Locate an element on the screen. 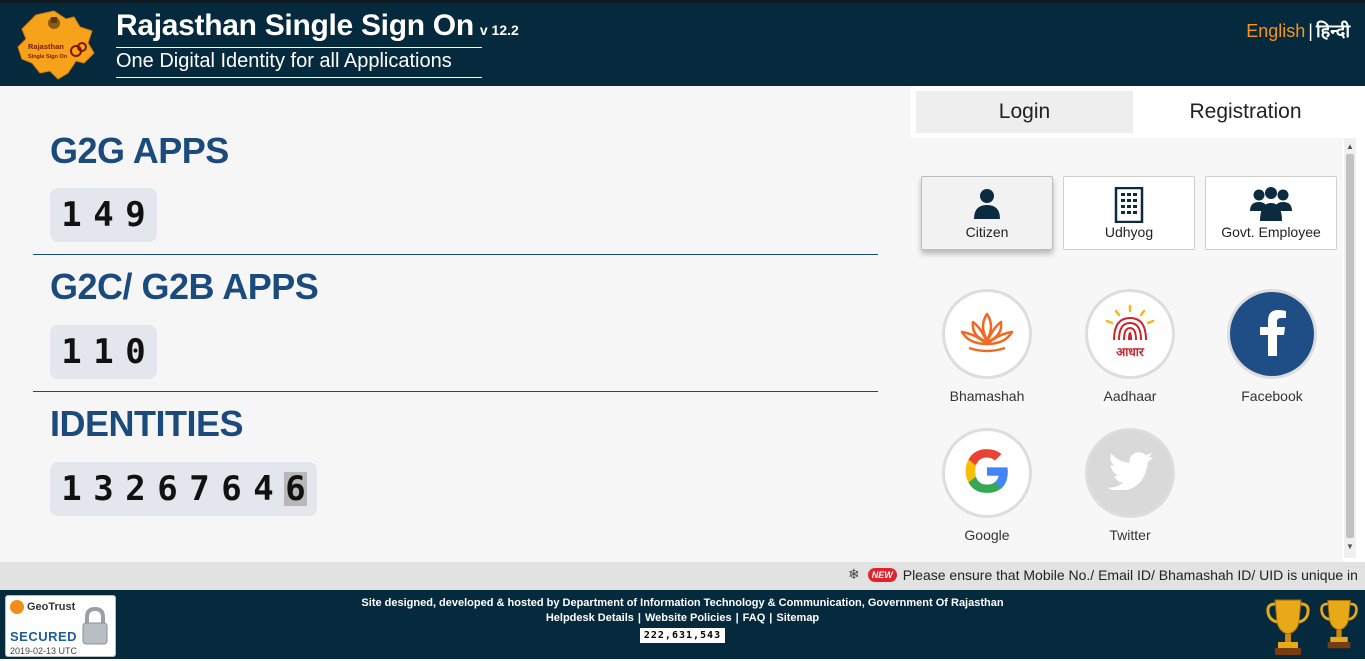  udhyog-button: Udhyog is located at coordinates (1129, 213).